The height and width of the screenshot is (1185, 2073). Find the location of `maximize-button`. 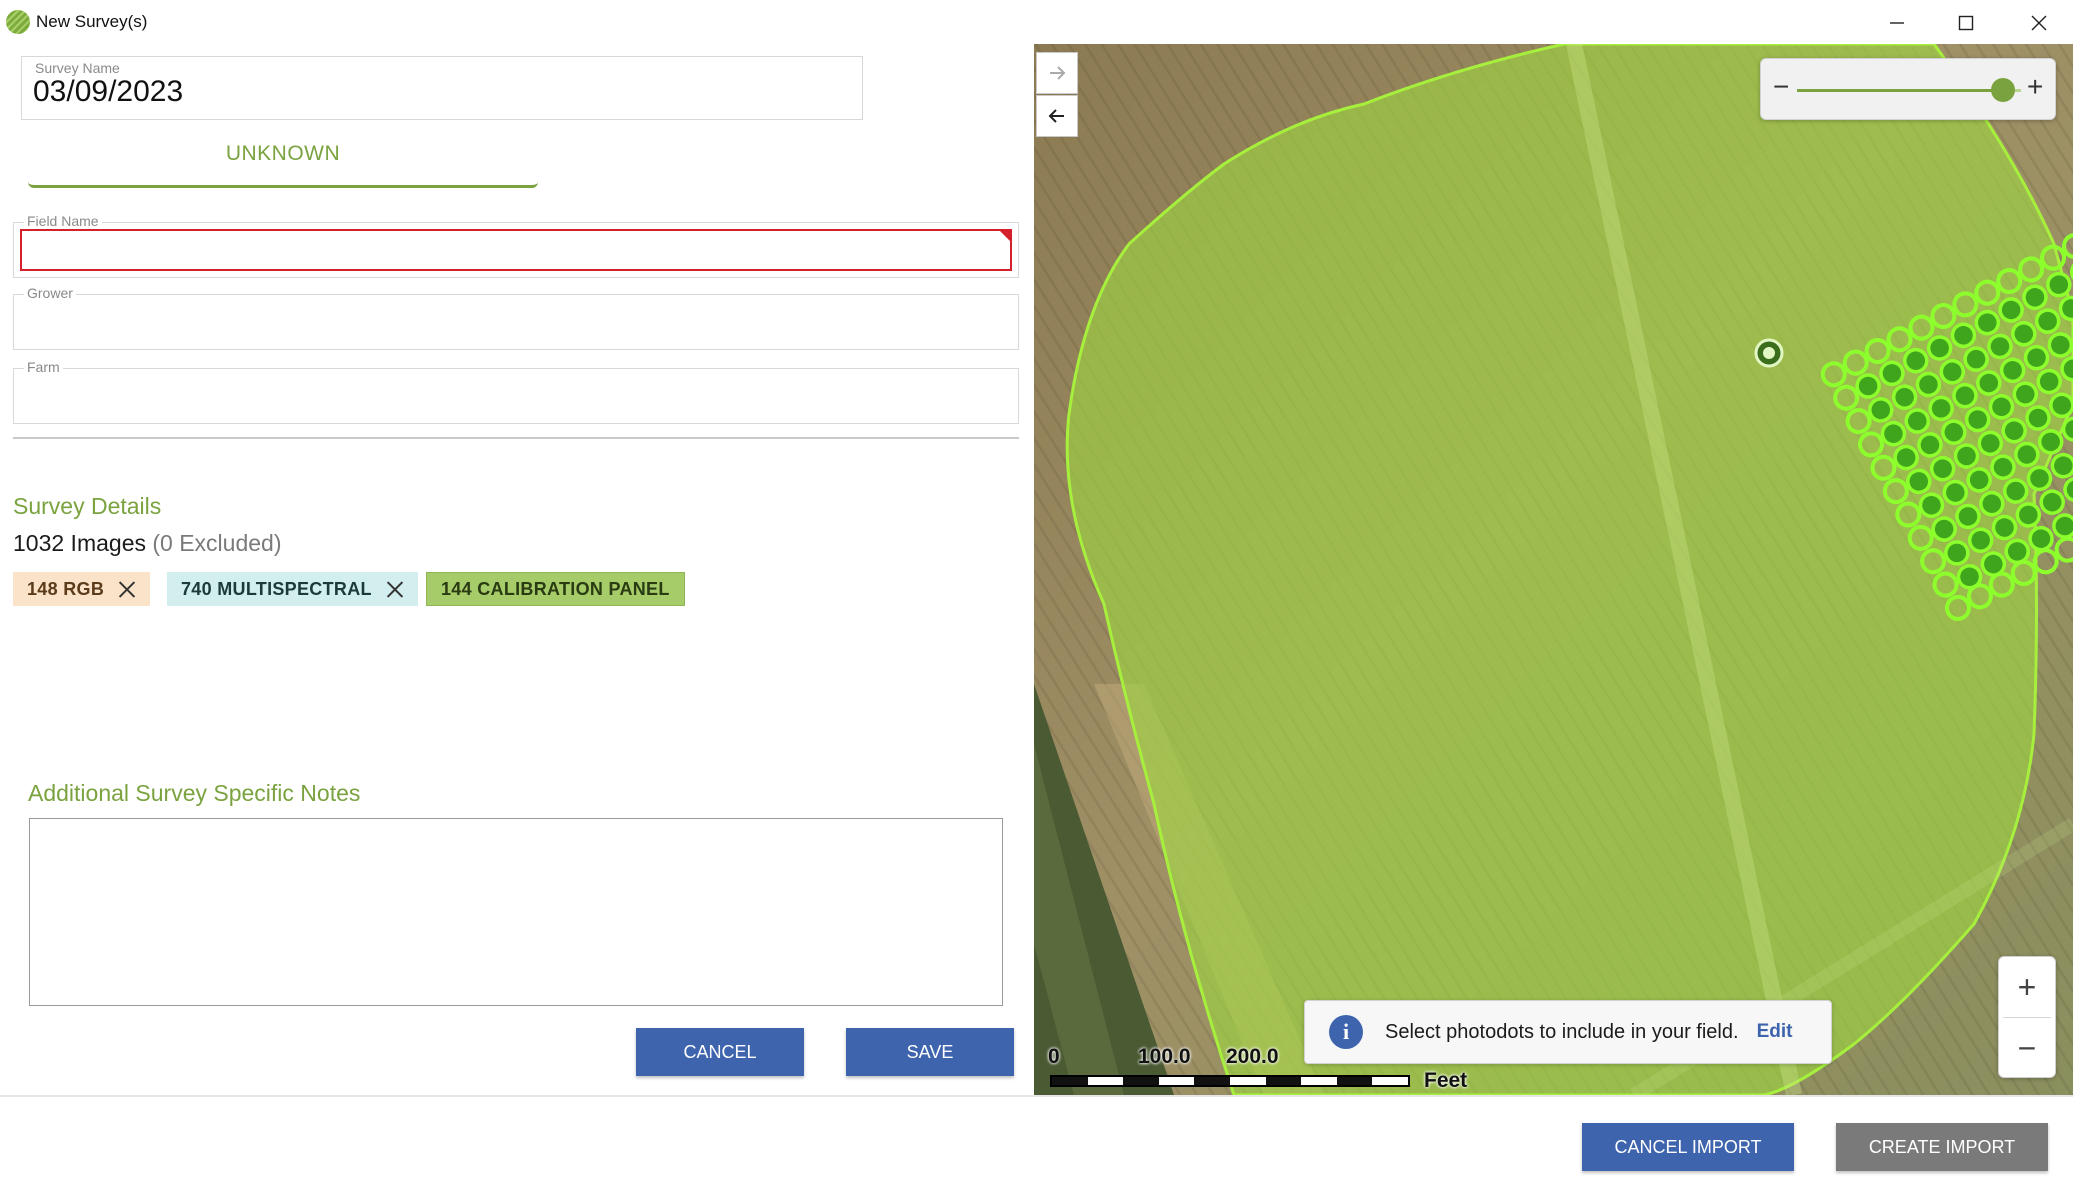

maximize-button is located at coordinates (1966, 23).